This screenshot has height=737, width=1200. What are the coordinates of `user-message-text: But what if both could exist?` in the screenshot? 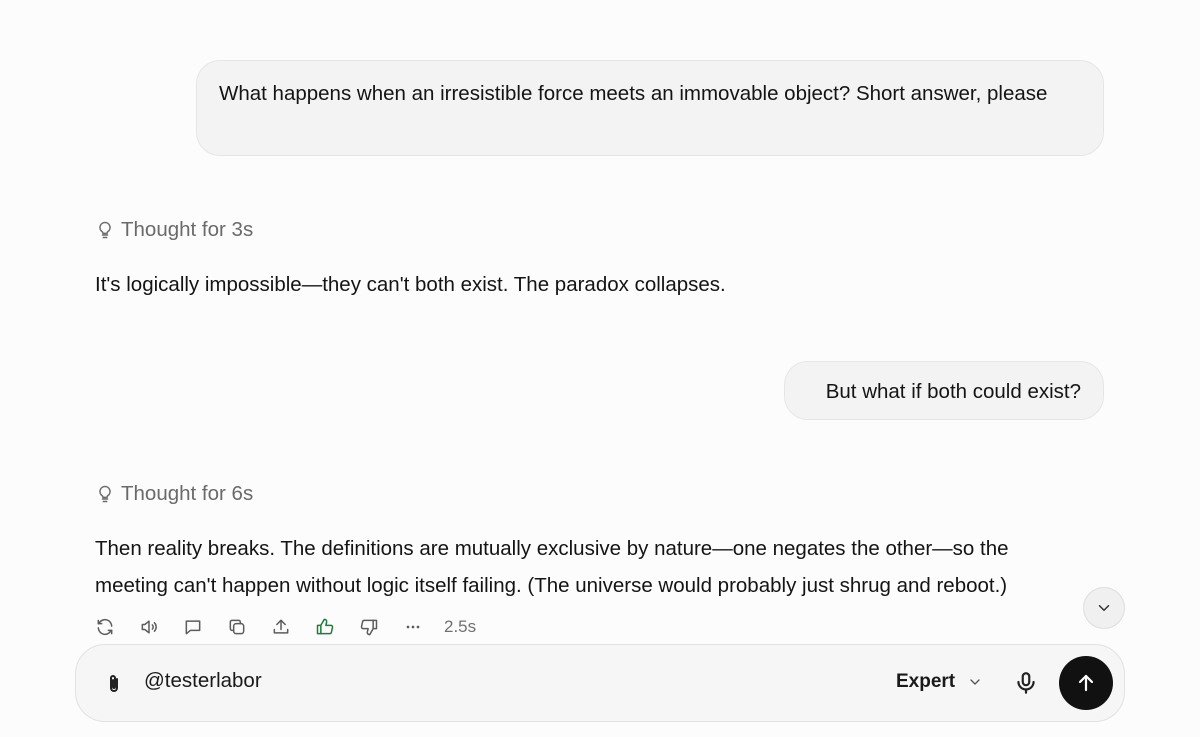 It's located at (953, 391).